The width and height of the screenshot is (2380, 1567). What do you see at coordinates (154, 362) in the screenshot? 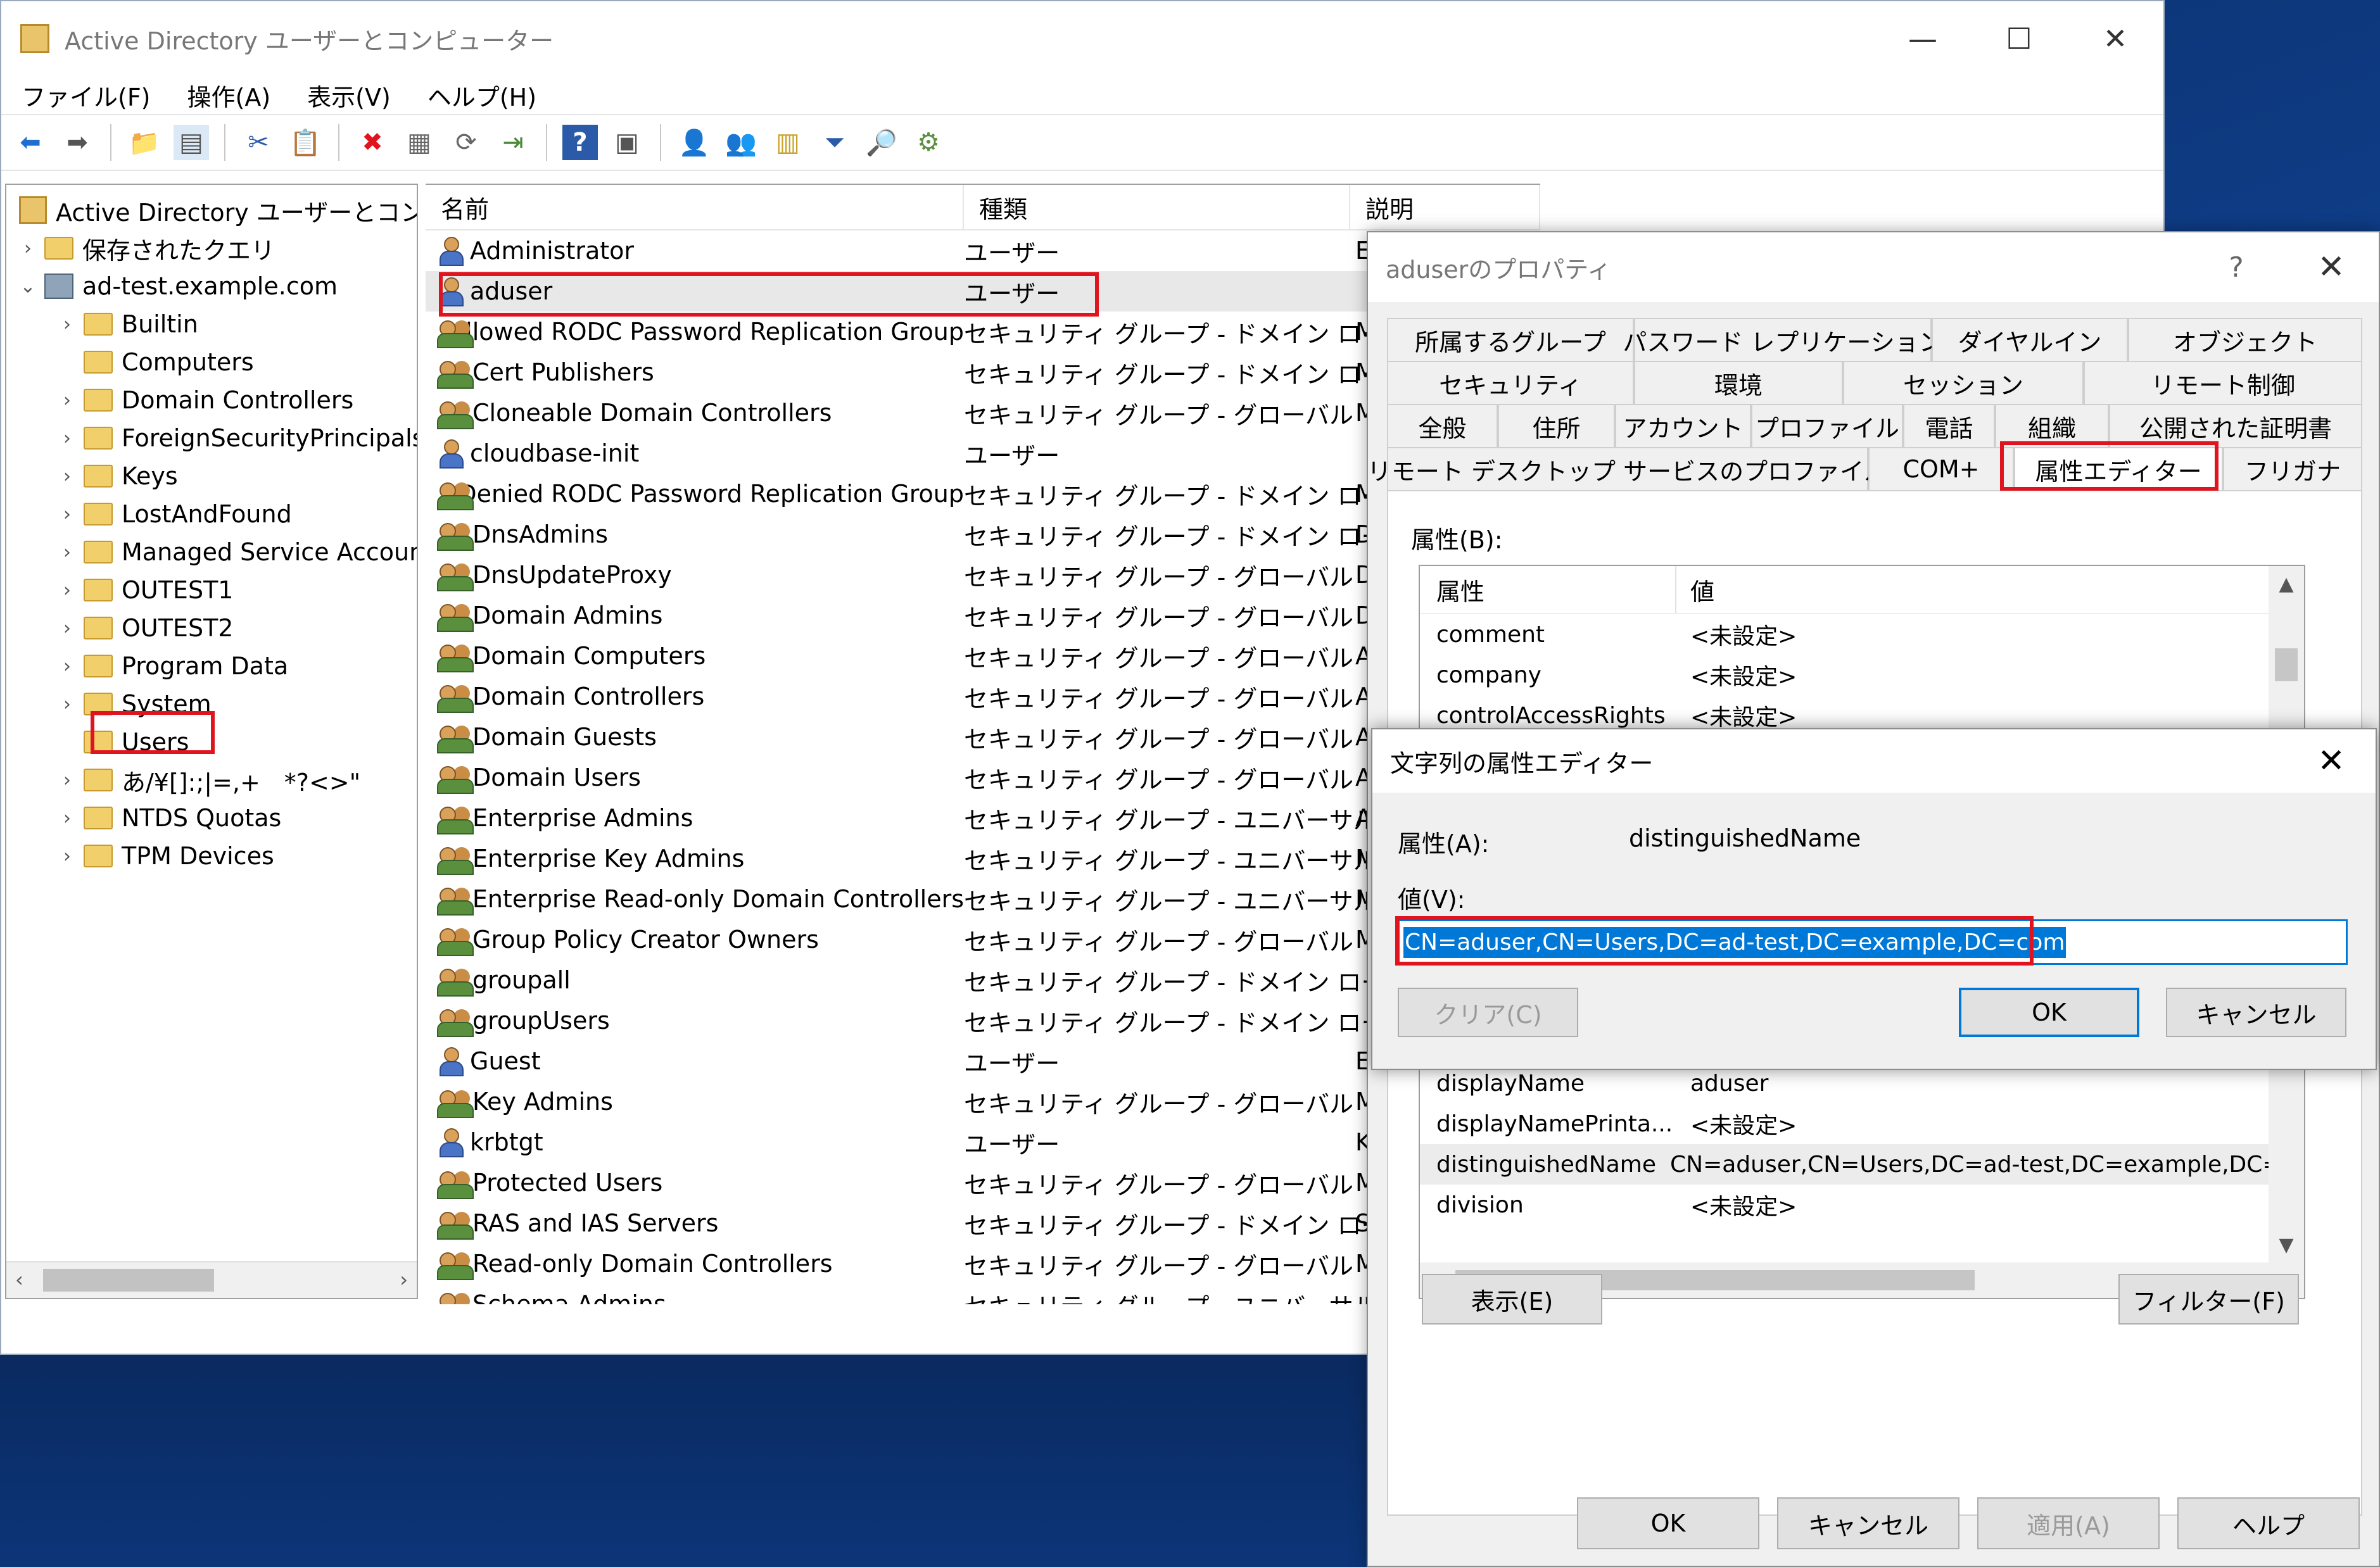
I see `tree-item-computers: Computers` at bounding box center [154, 362].